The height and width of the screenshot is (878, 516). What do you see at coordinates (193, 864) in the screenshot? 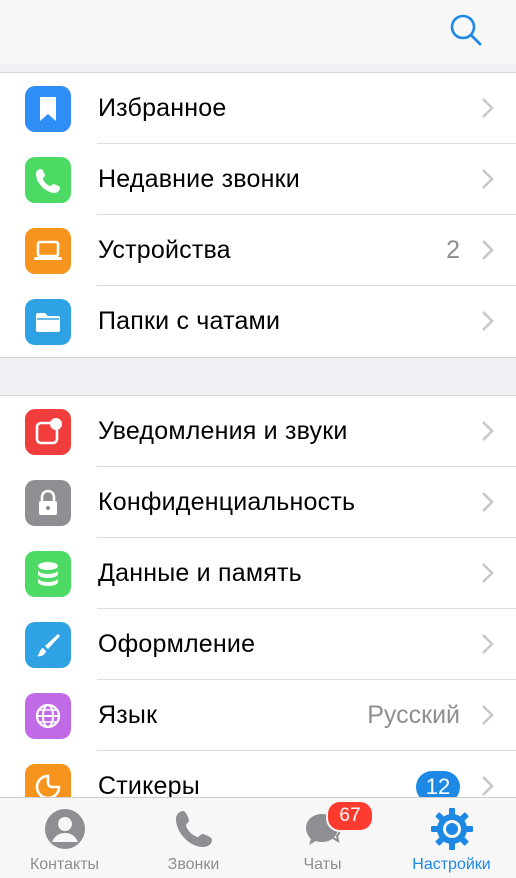
I see `tab-label: Звонки` at bounding box center [193, 864].